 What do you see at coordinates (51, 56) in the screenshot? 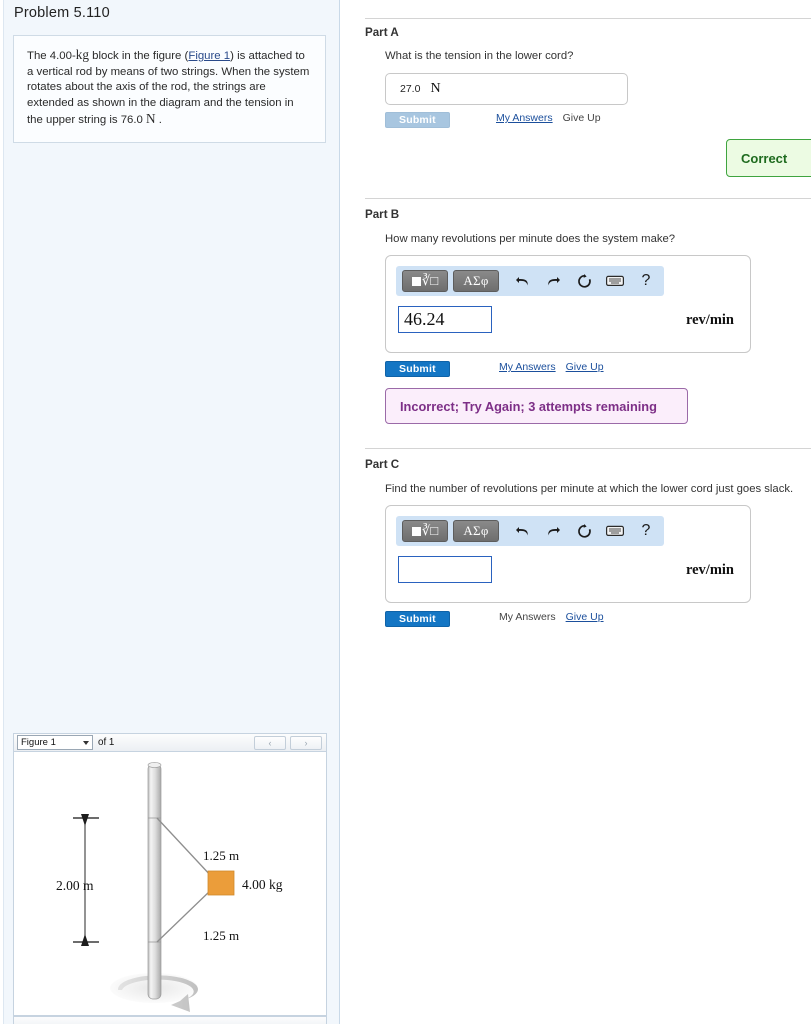
I see `problem-text-pre: The 4.00-` at bounding box center [51, 56].